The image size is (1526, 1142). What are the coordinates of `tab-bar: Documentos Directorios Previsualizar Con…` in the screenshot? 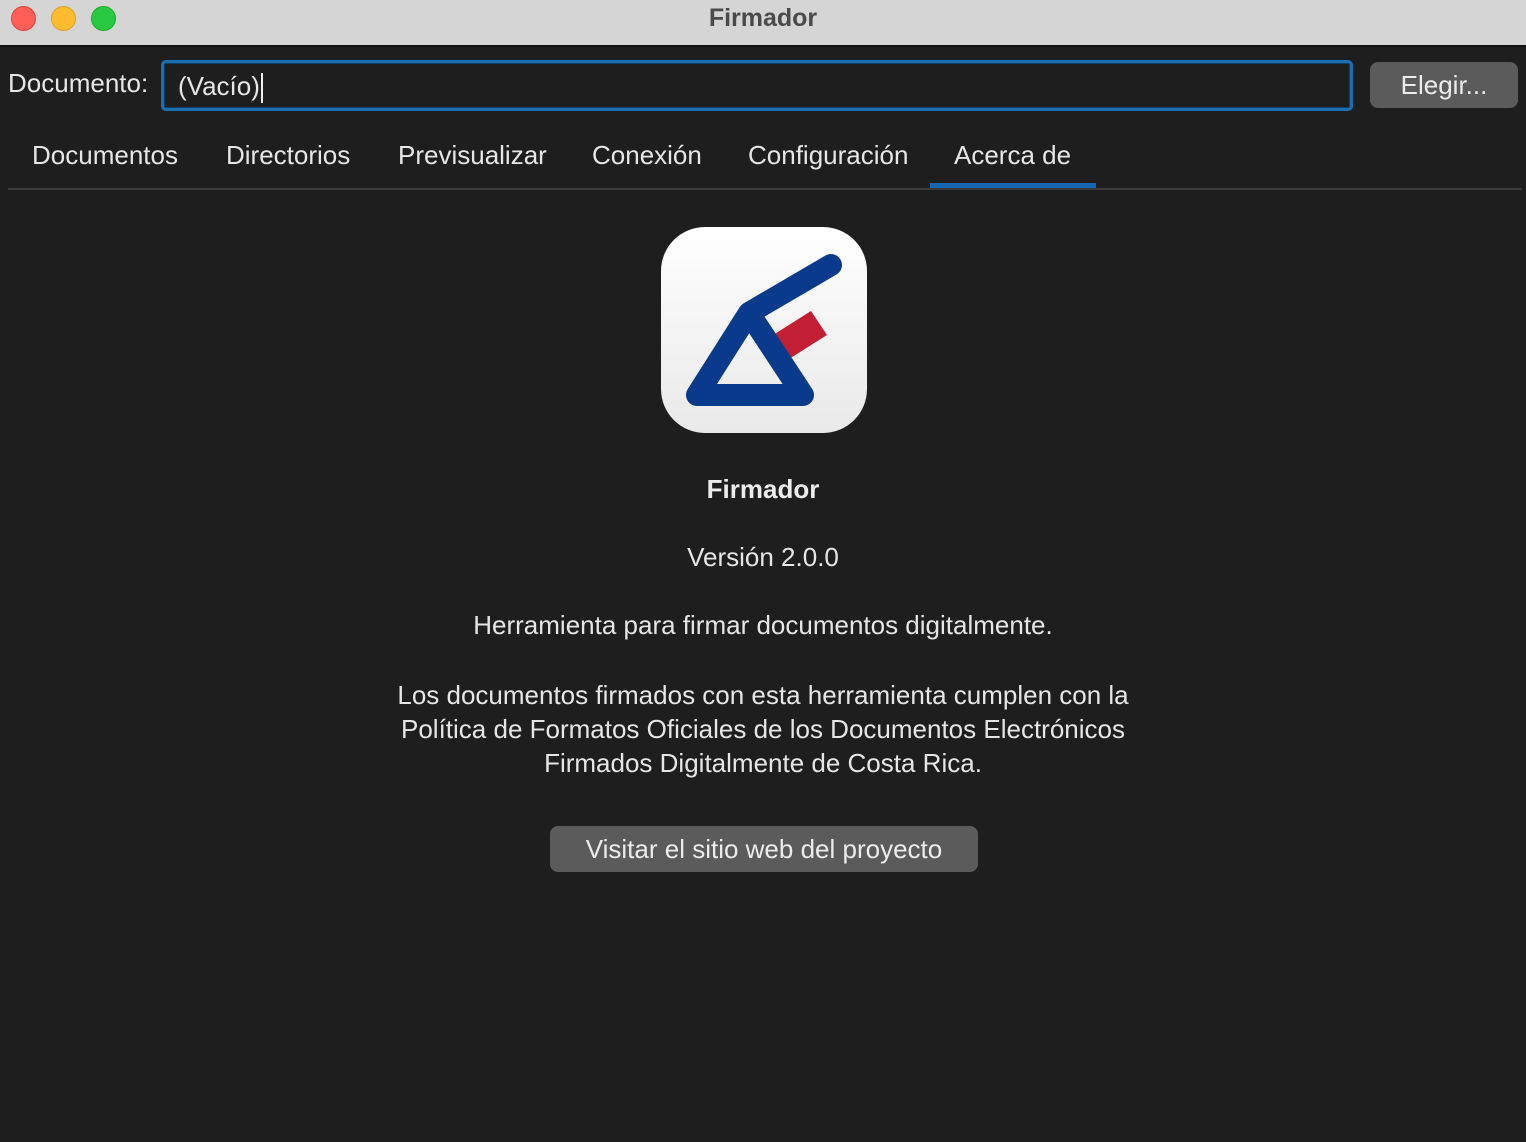 It's located at (765, 159).